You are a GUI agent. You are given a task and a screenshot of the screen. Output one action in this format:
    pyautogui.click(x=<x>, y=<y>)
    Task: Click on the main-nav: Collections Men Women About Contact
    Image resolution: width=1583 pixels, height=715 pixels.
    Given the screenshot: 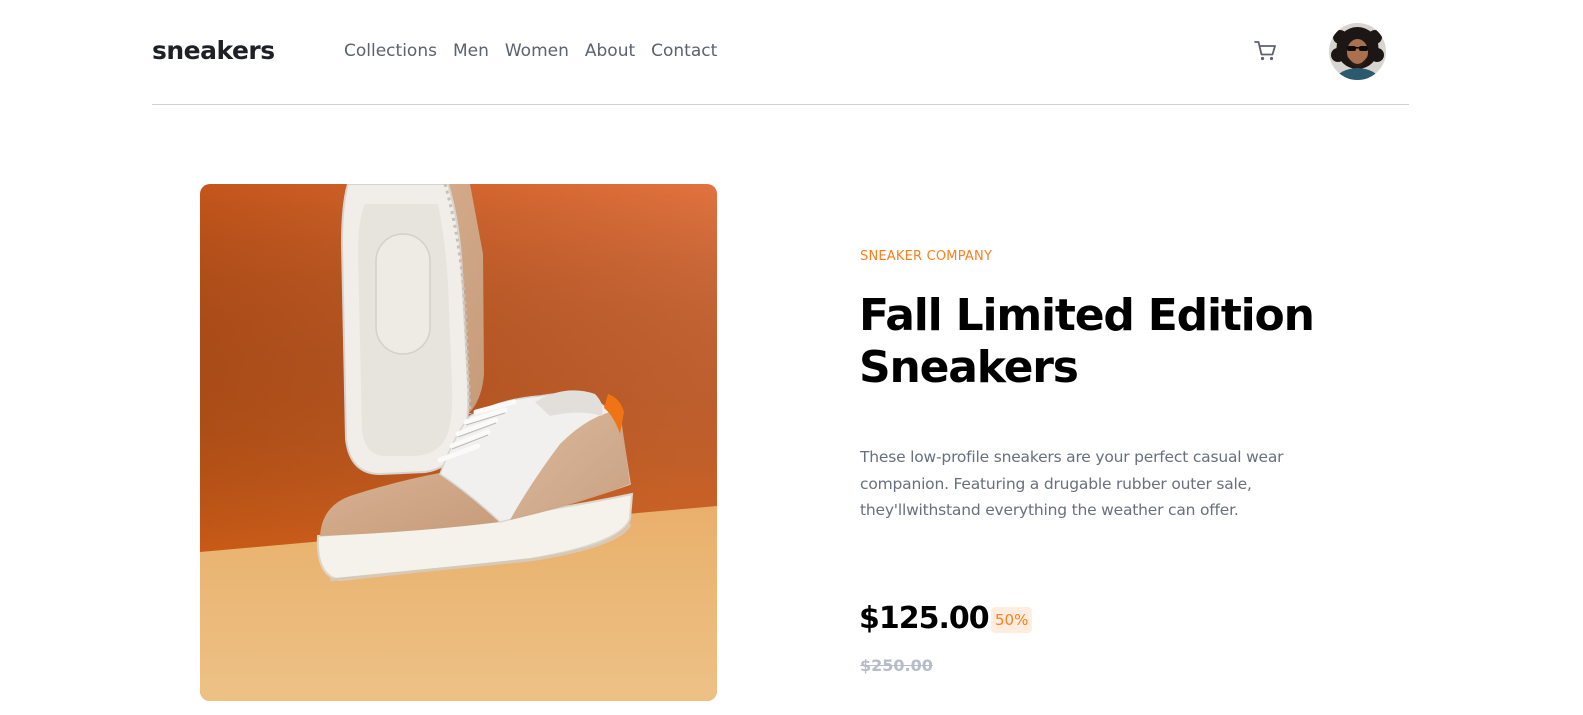 What is the action you would take?
    pyautogui.click(x=530, y=51)
    